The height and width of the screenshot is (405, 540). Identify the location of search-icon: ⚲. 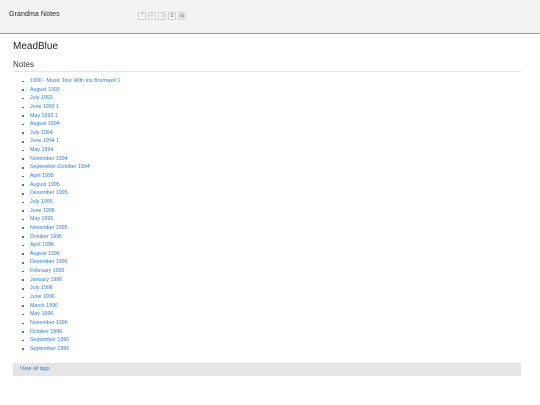
(152, 16).